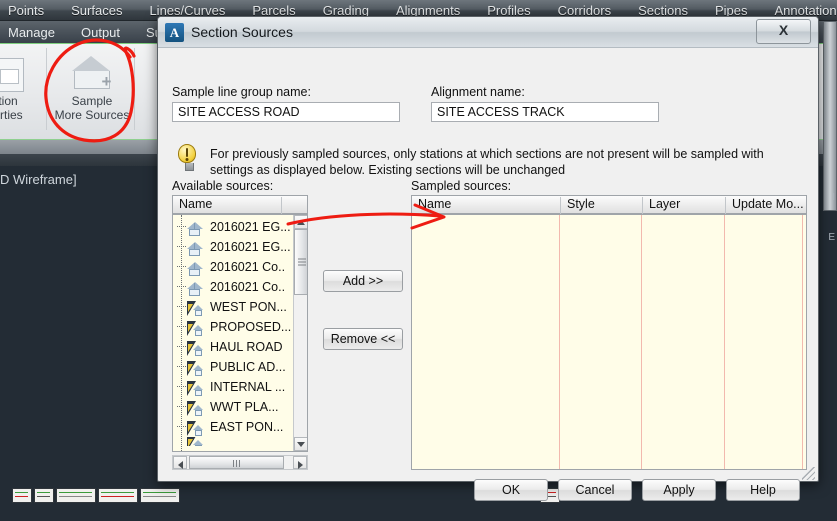 Image resolution: width=837 pixels, height=521 pixels. Describe the element at coordinates (92, 72) in the screenshot. I see `sample-more-sources-icon: +` at that location.